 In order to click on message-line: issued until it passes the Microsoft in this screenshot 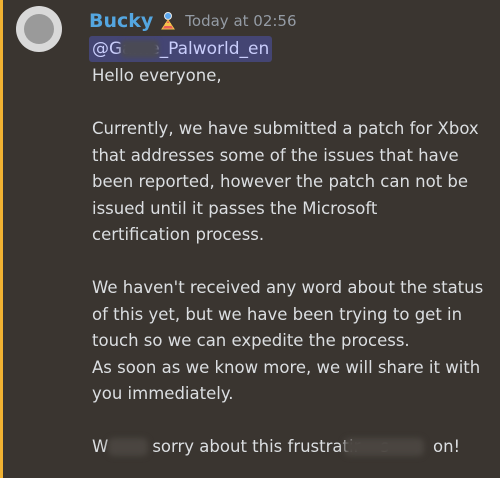, I will do `click(235, 208)`.